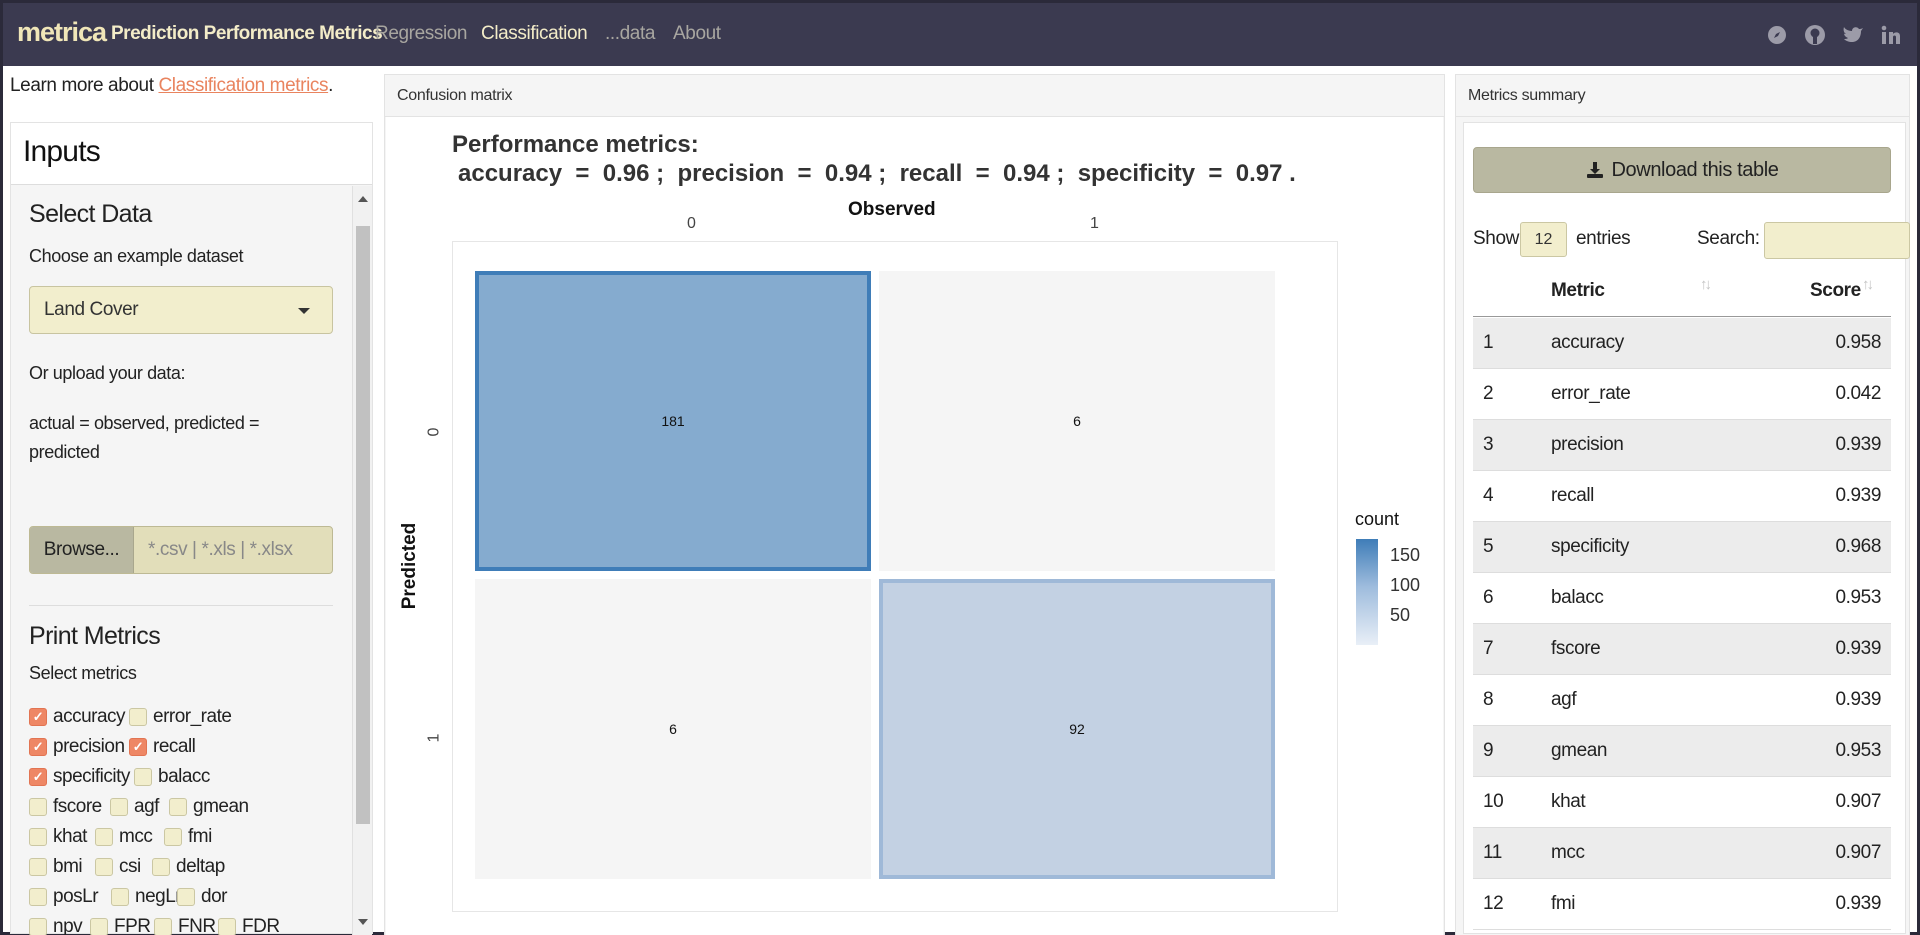 This screenshot has width=1920, height=935. Describe the element at coordinates (1858, 903) in the screenshot. I see `row-score: 0.939` at that location.